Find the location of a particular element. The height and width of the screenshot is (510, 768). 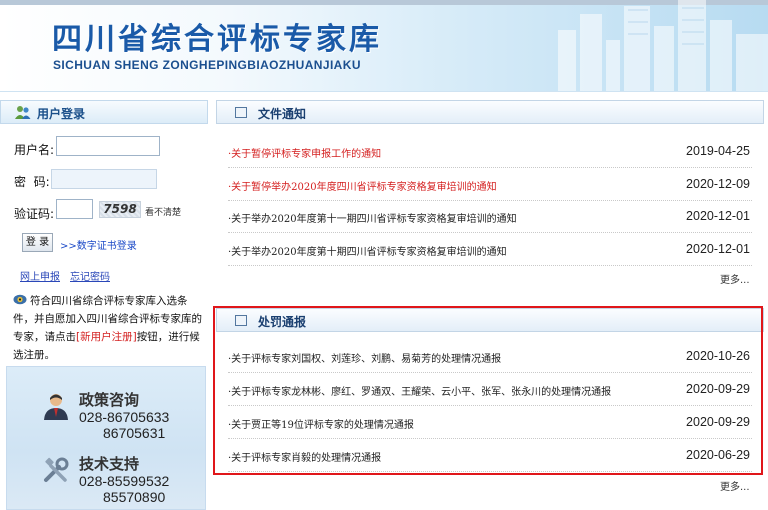

tech-support-block: 技术支持 028-85599532 85570890 is located at coordinates (107, 479).